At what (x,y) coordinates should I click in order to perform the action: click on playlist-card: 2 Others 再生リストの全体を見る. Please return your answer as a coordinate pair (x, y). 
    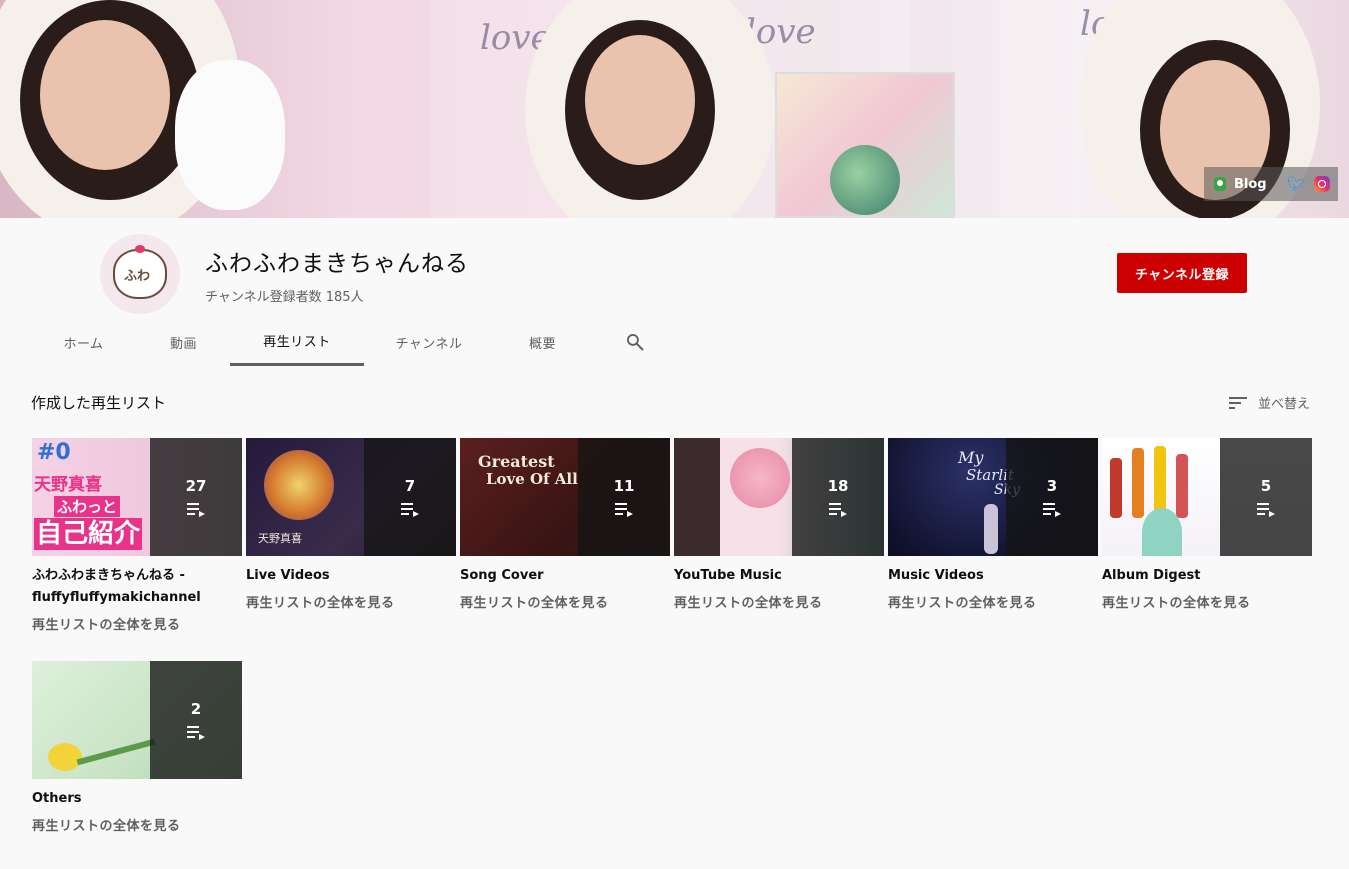
    Looking at the image, I should click on (137, 747).